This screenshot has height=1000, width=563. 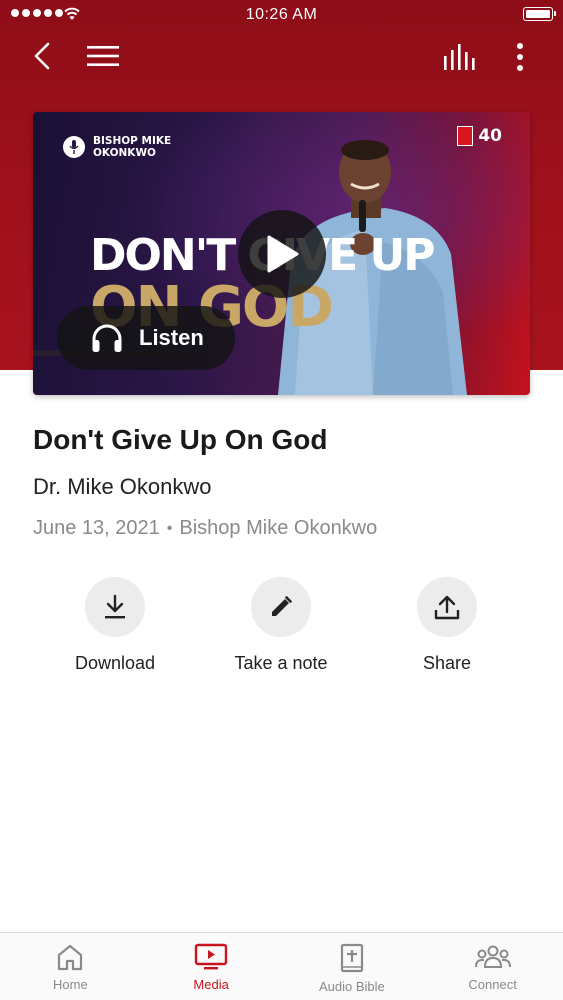 I want to click on sermon-channel: Bishop Mike Okonkwo, so click(x=278, y=528).